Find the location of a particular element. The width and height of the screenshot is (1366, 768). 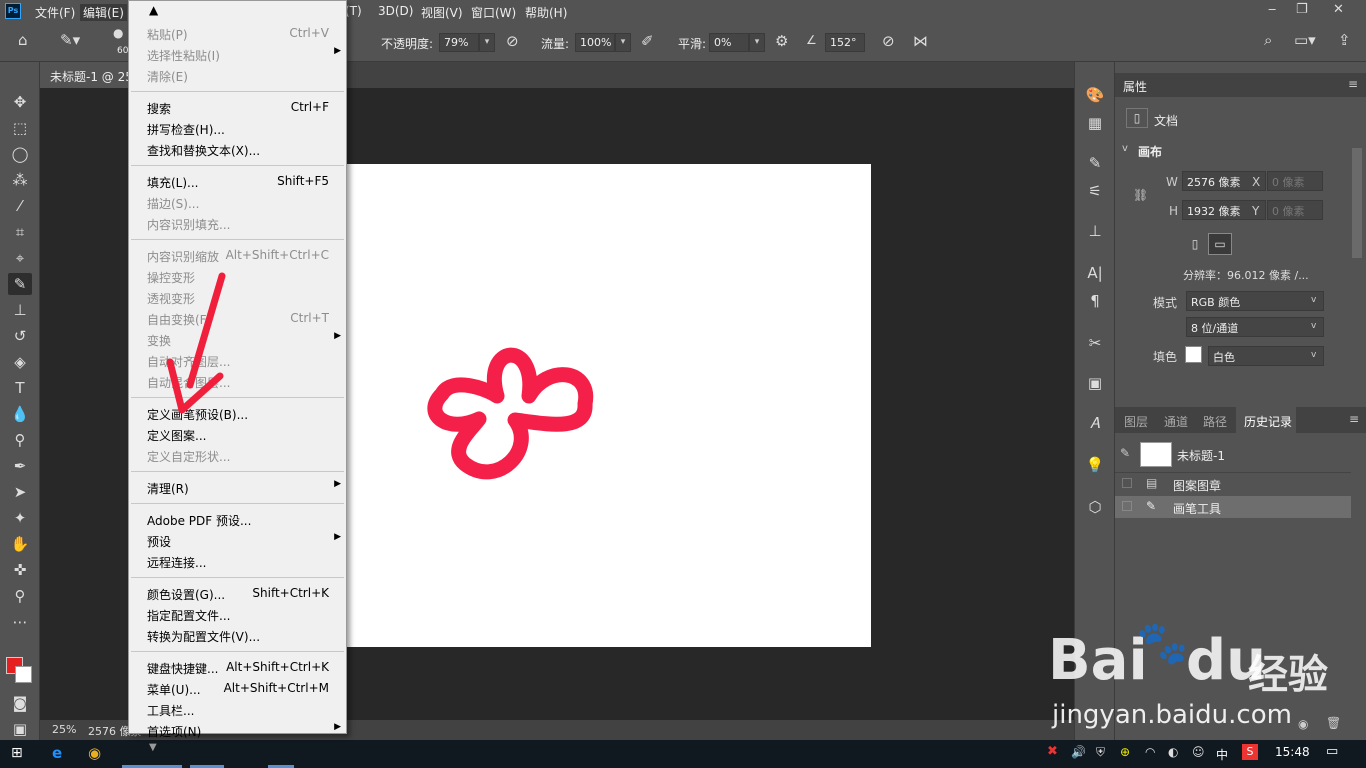

menu-item: 搜索 Ctrl+F is located at coordinates (237, 107).